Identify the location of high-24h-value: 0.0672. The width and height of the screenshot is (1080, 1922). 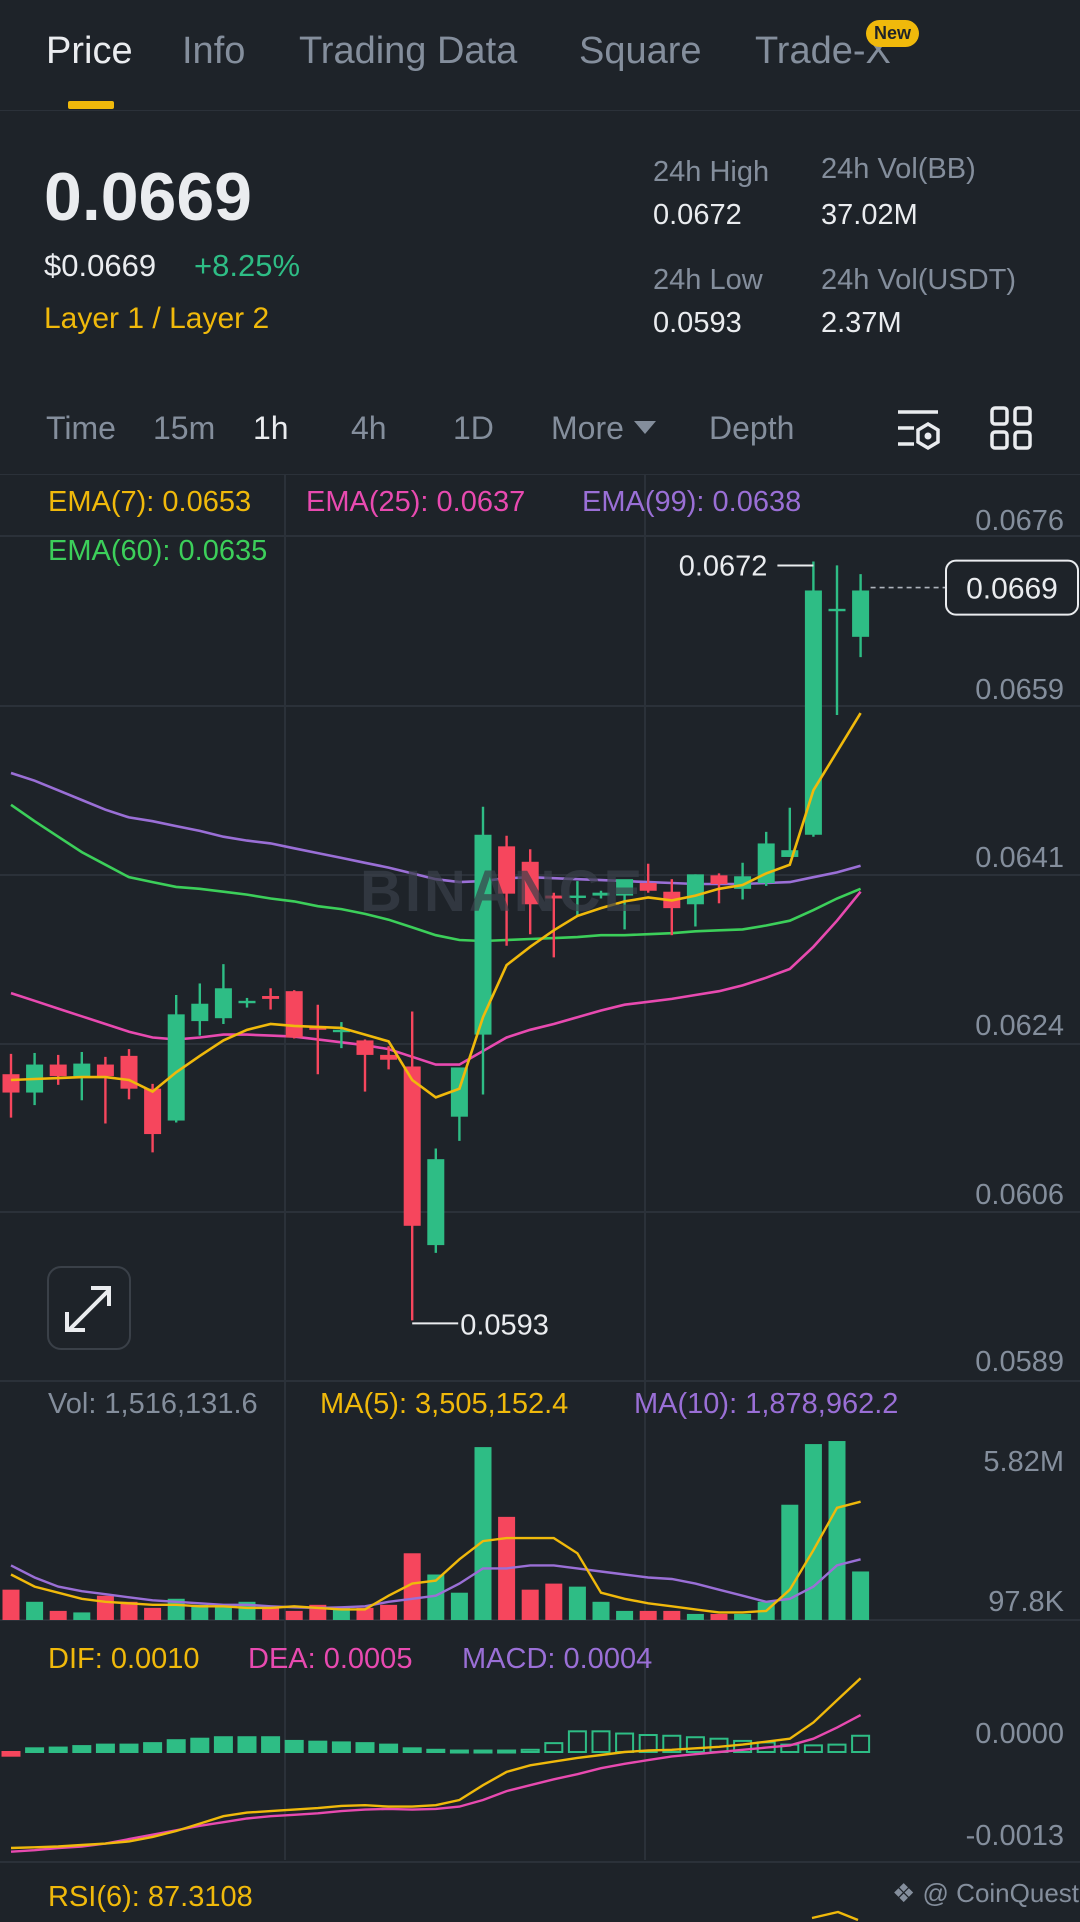
(697, 215).